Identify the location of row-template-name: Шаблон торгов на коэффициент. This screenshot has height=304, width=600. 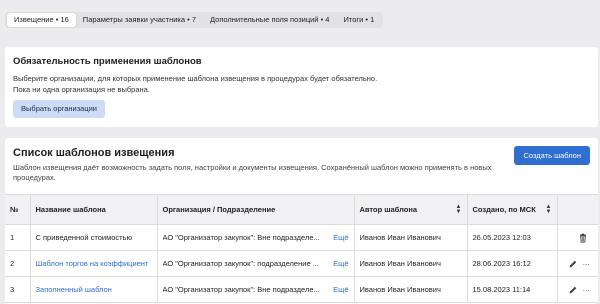
(94, 263).